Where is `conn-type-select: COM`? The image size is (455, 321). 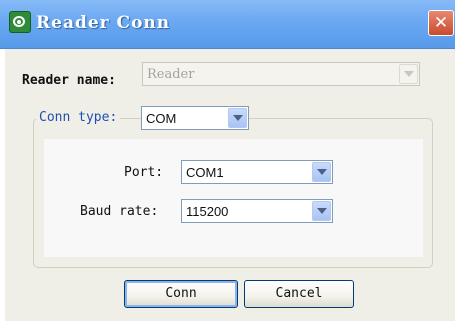
conn-type-select: COM is located at coordinates (195, 118).